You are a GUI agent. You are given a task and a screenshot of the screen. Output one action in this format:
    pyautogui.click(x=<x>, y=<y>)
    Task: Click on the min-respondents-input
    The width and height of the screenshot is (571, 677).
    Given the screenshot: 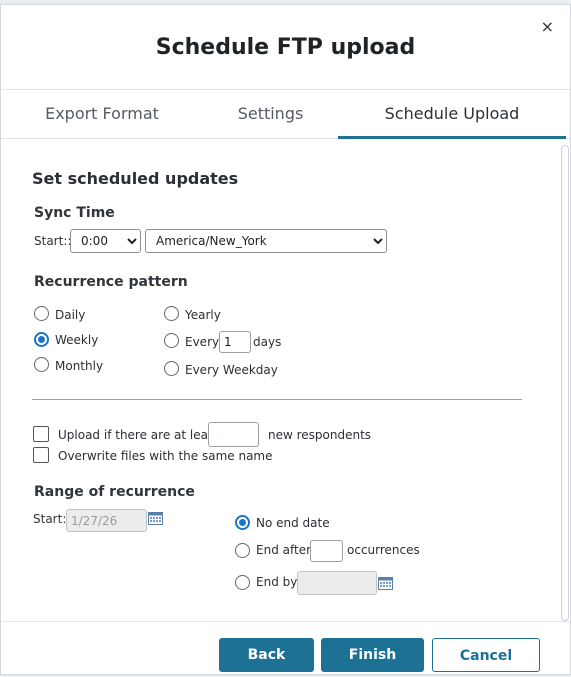 What is the action you would take?
    pyautogui.click(x=233, y=434)
    